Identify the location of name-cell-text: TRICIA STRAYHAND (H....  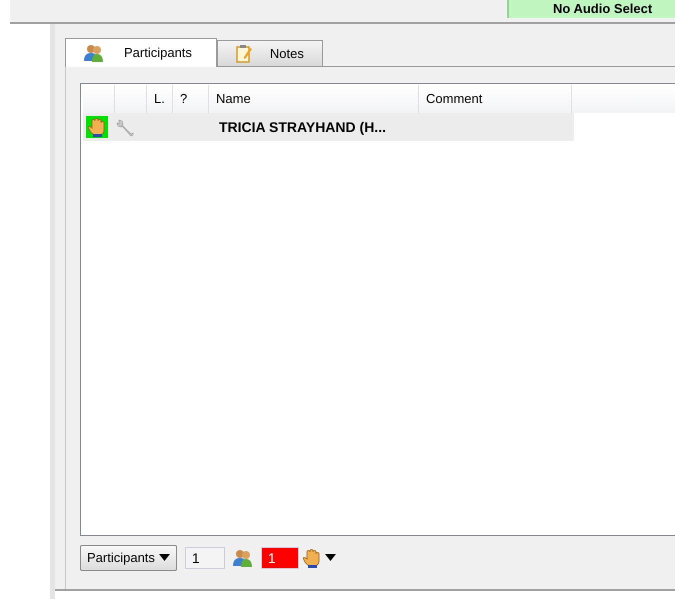
(302, 127).